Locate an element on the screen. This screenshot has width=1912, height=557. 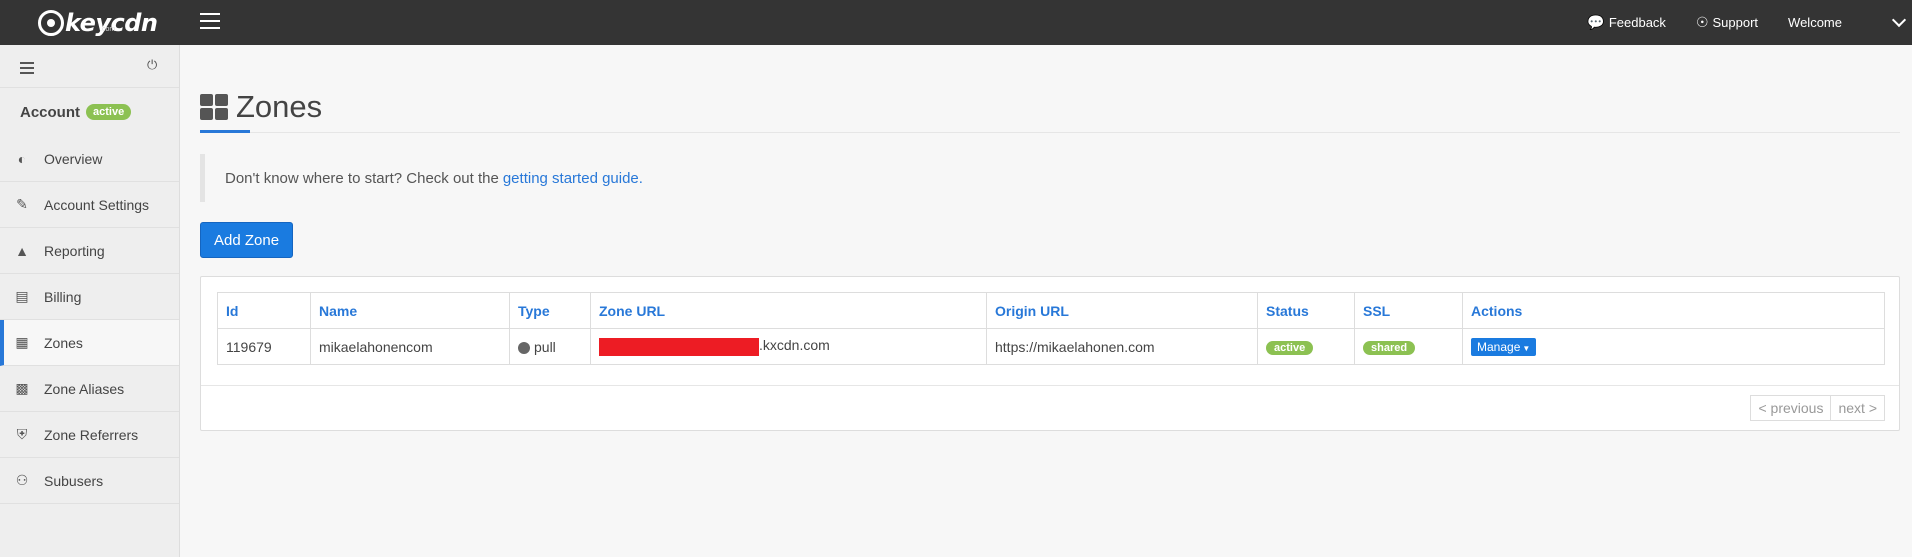
main-menu-toggle-icon is located at coordinates (210, 22).